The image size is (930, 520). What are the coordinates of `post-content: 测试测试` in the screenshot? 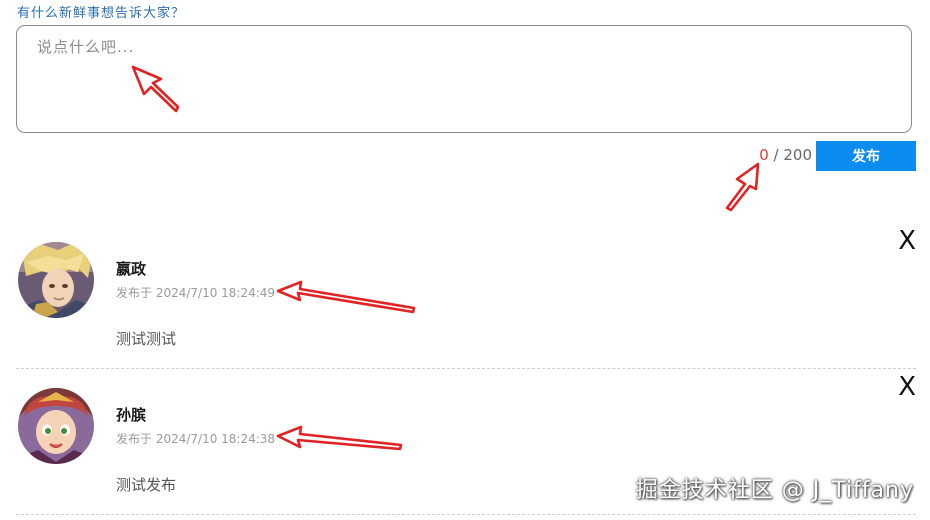 It's located at (146, 339).